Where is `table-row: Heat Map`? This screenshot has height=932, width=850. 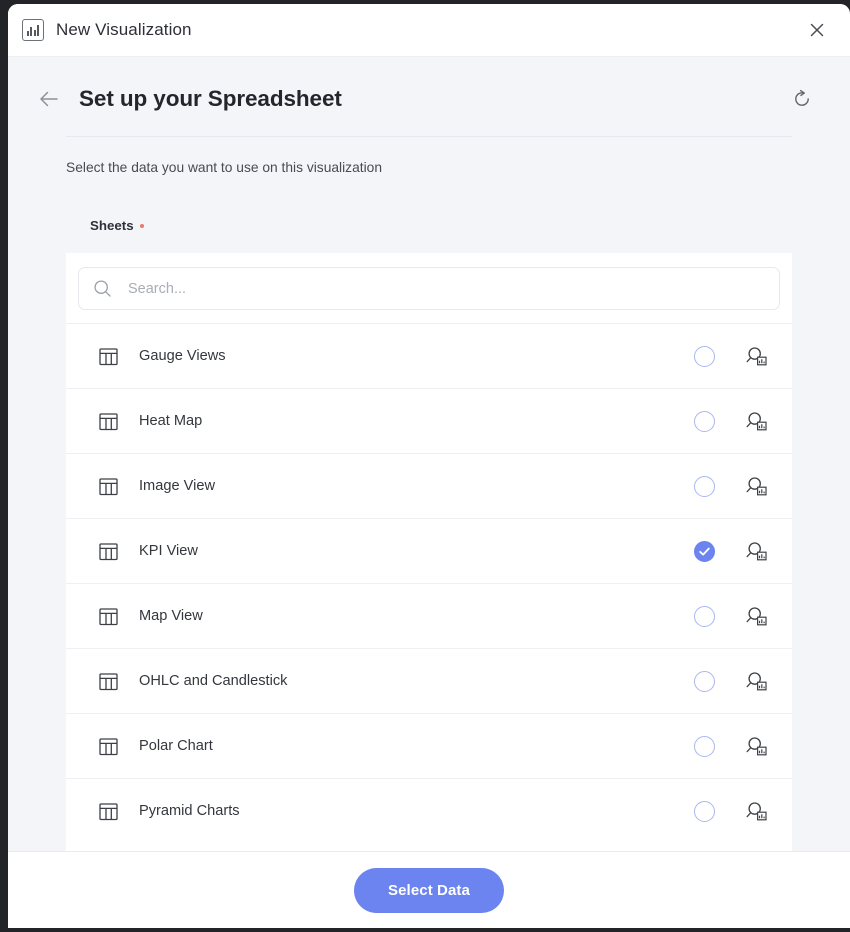 table-row: Heat Map is located at coordinates (429, 420).